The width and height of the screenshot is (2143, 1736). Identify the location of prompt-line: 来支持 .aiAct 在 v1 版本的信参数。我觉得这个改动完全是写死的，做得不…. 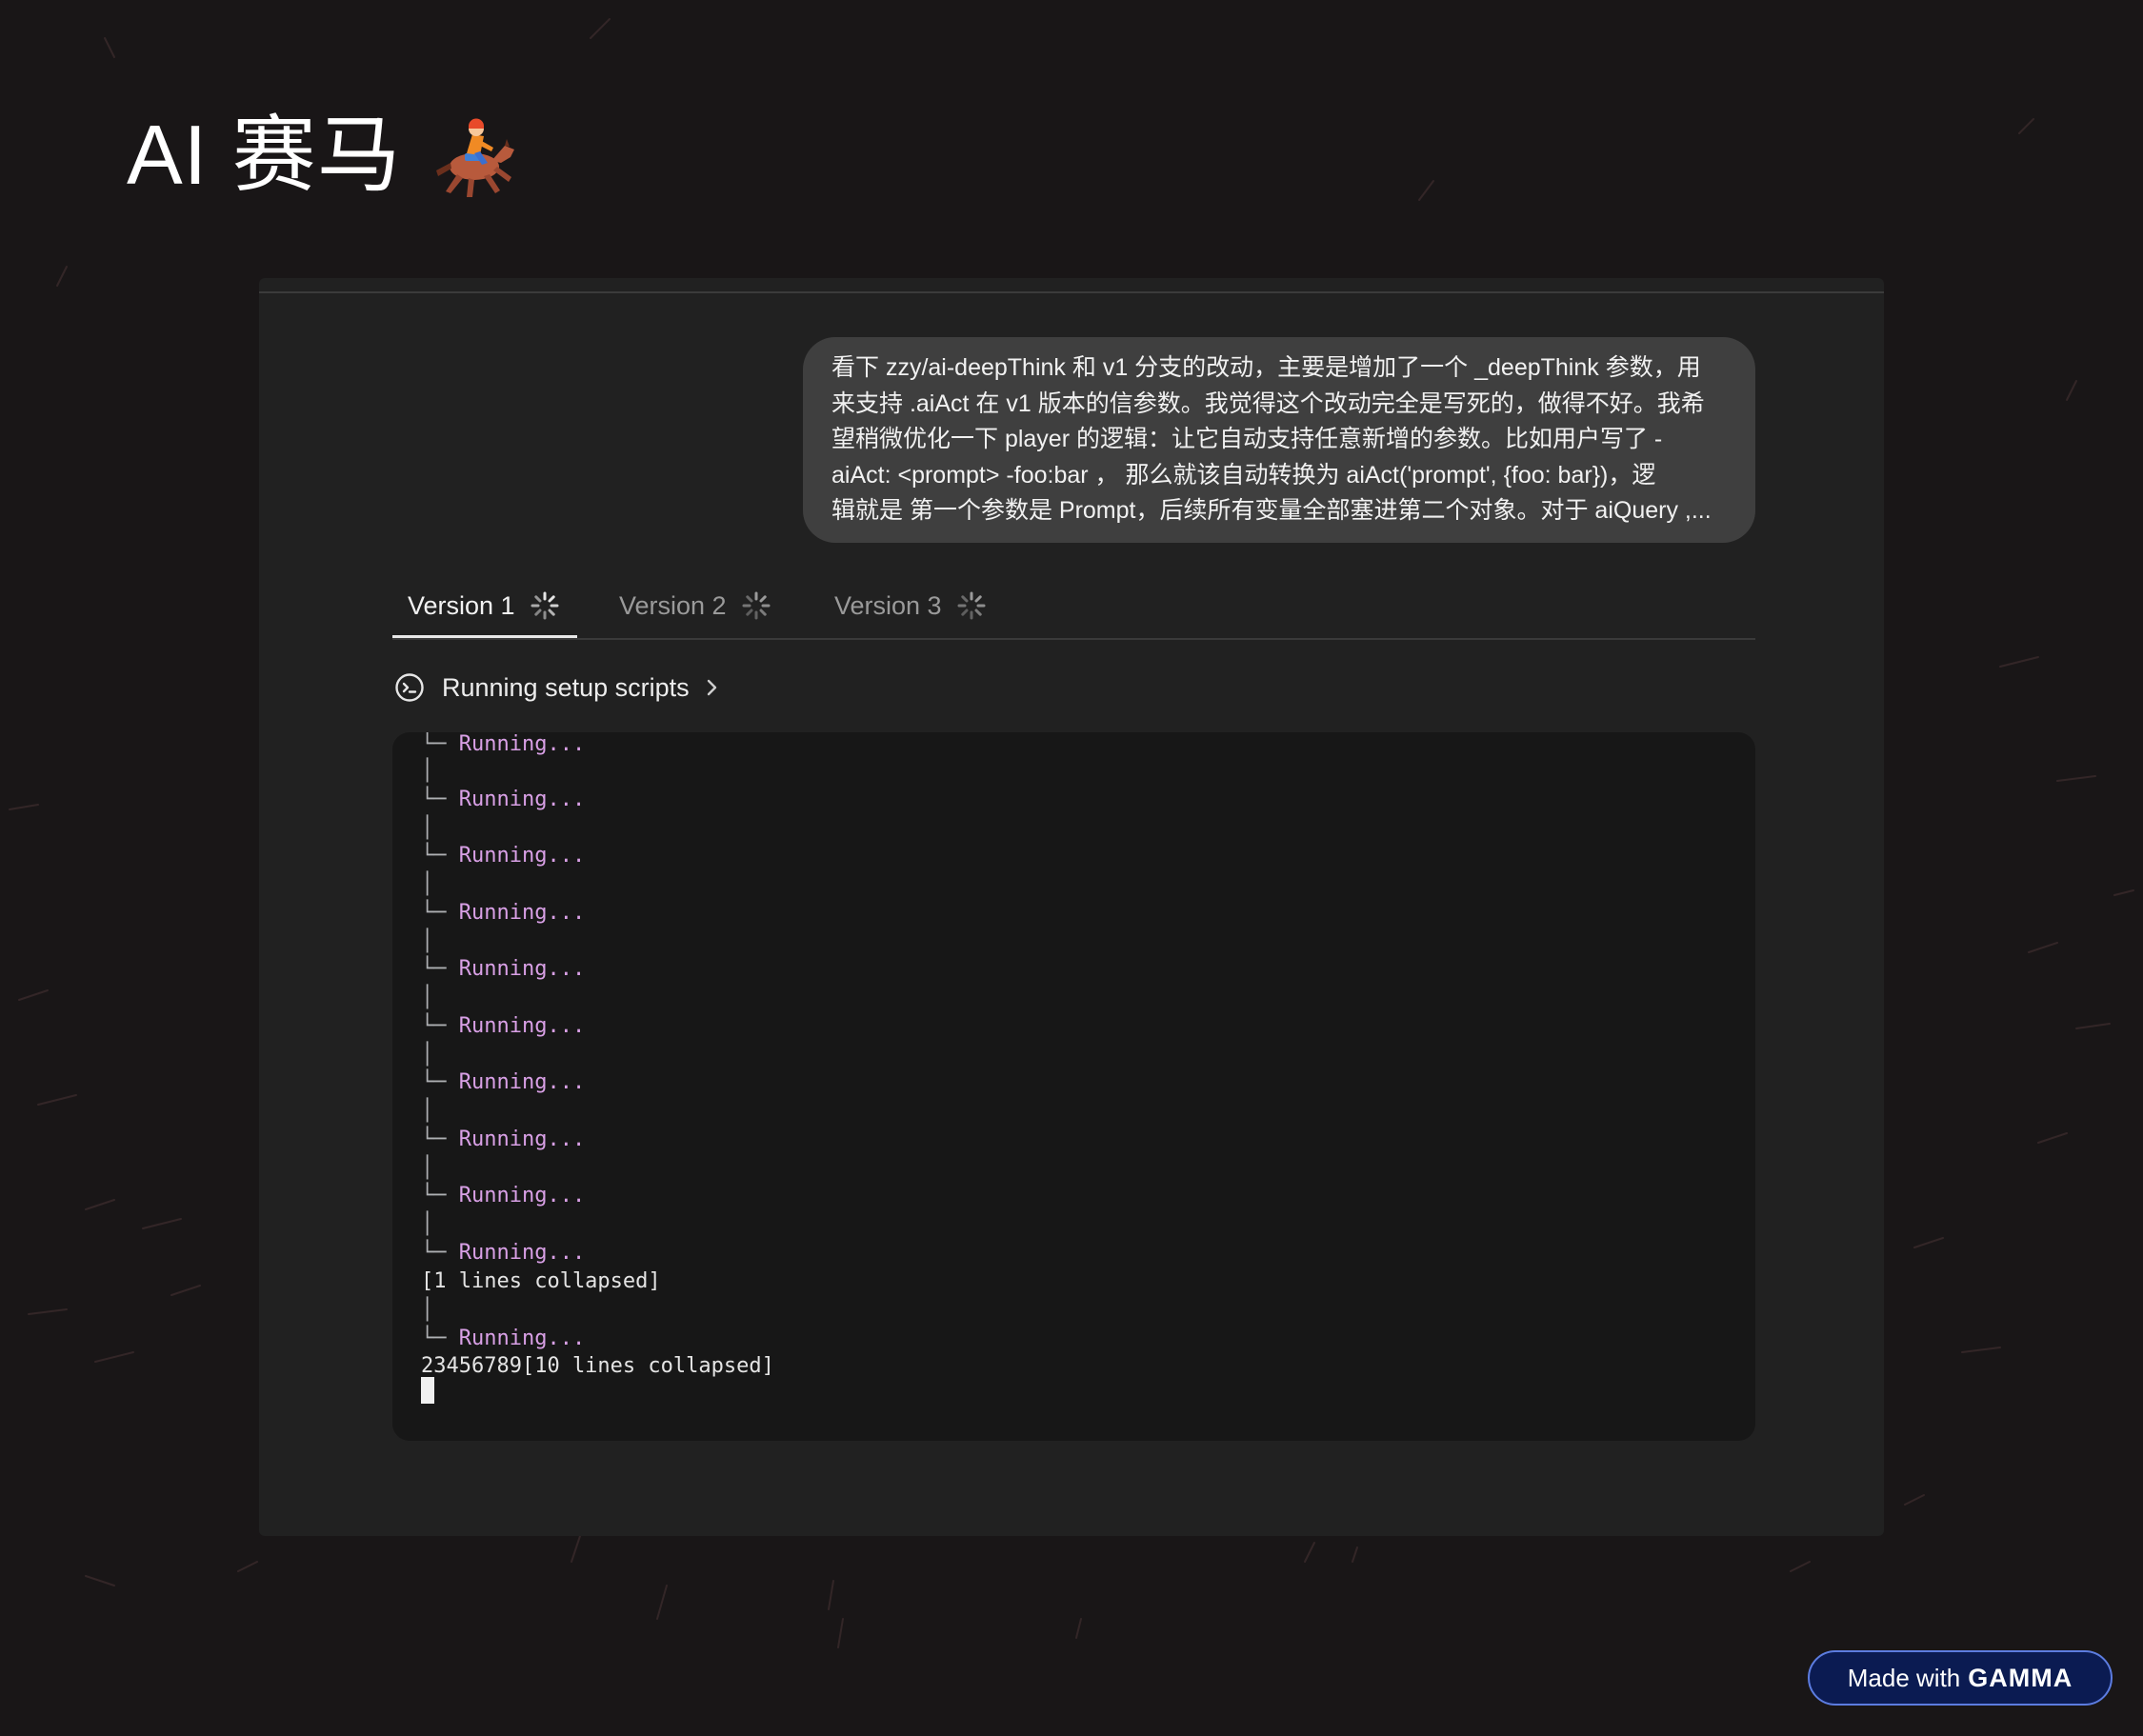
(1268, 403).